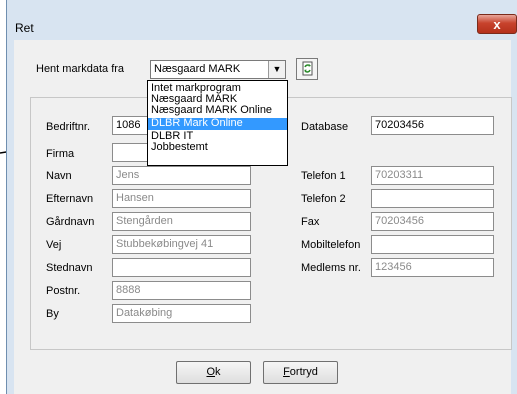 The image size is (517, 394). Describe the element at coordinates (60, 154) in the screenshot. I see `firma-label: Firma` at that location.